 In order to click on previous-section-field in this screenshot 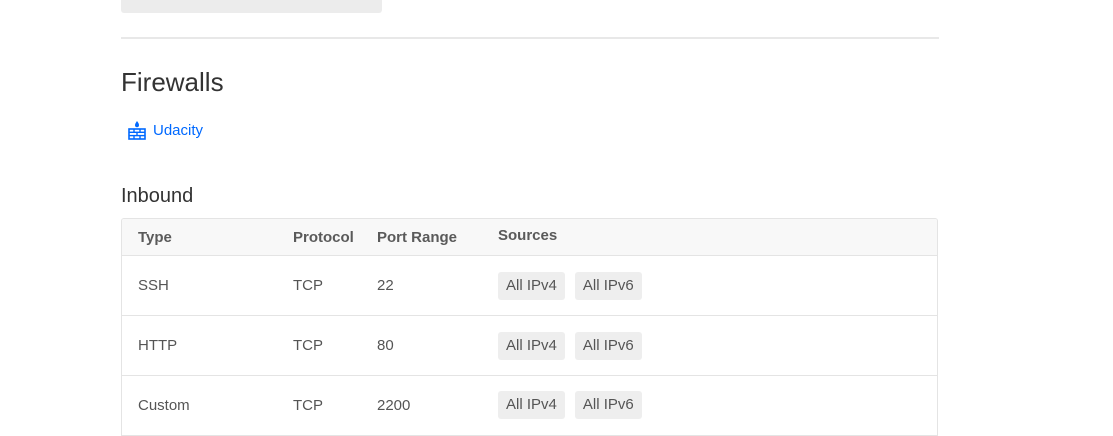, I will do `click(251, 6)`.